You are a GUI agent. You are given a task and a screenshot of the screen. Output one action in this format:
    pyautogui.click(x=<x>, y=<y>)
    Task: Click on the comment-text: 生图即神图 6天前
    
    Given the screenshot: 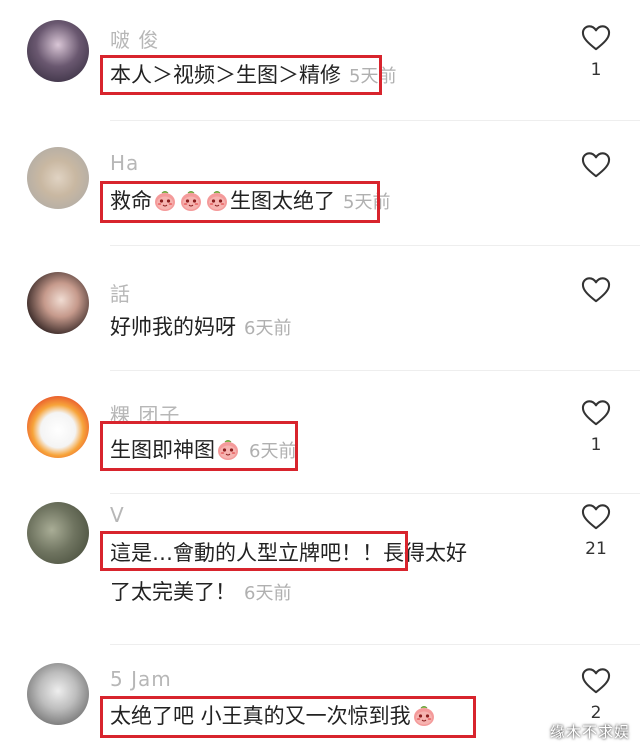 What is the action you would take?
    pyautogui.click(x=203, y=451)
    